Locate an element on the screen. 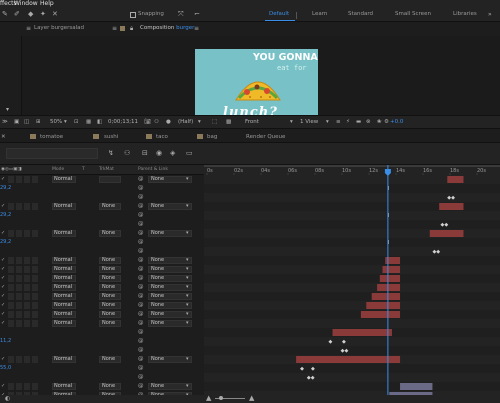 The height and width of the screenshot is (403, 500). draft-3d-icon: ↯ is located at coordinates (111, 153).